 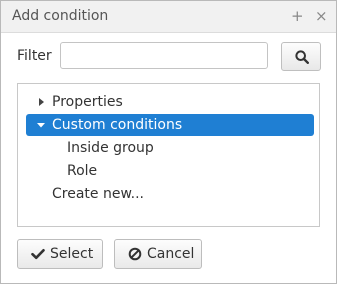 What do you see at coordinates (38, 254) in the screenshot?
I see `checkmark-icon` at bounding box center [38, 254].